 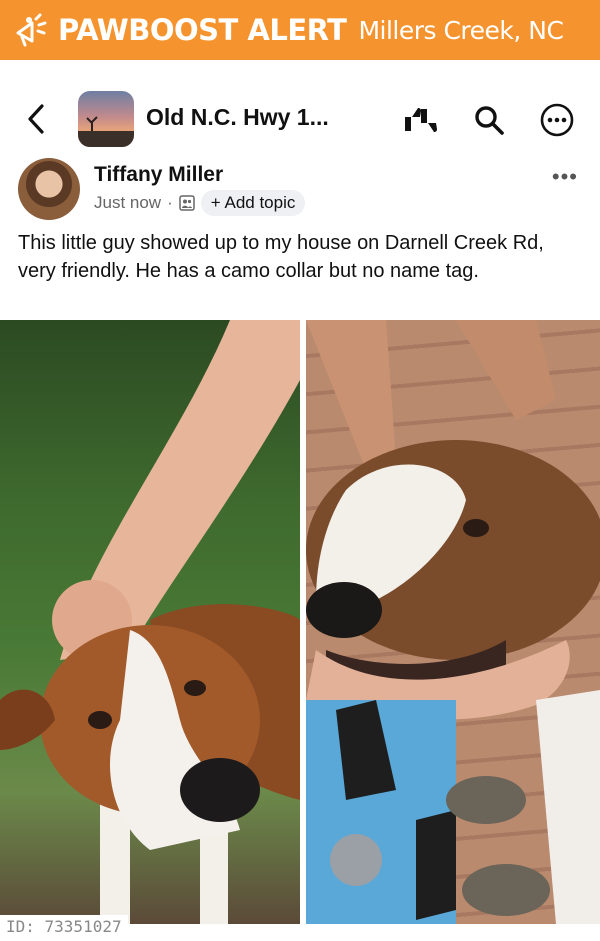 I want to click on thumbs-icon, so click(x=421, y=120).